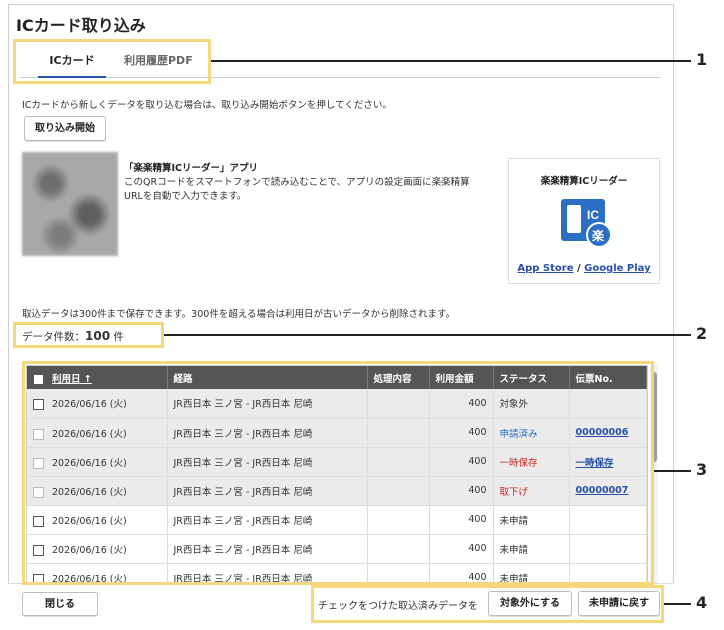 This screenshot has height=630, width=724. What do you see at coordinates (617, 268) in the screenshot?
I see `google-play-link: Google Play` at bounding box center [617, 268].